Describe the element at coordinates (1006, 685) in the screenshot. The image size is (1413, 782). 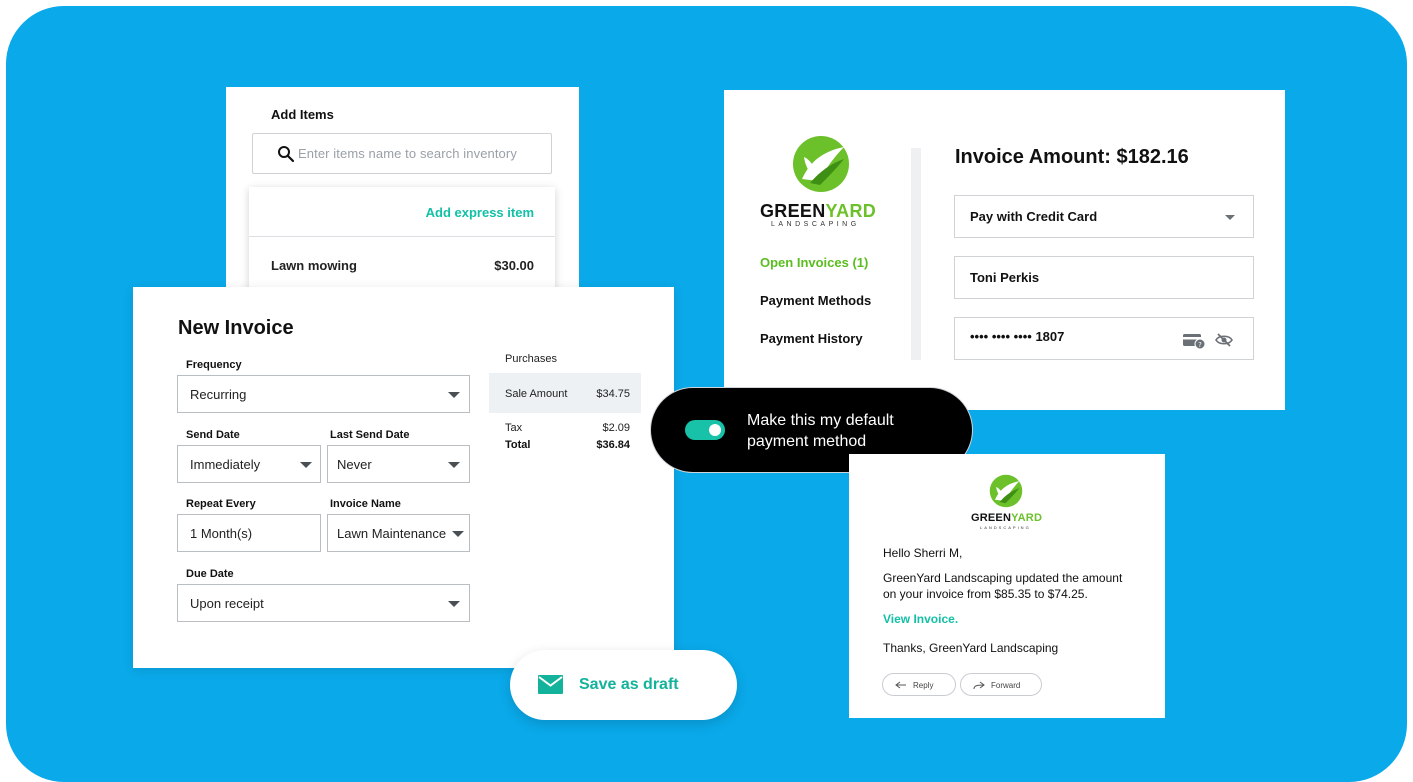
I see `forward-label: Forward` at that location.